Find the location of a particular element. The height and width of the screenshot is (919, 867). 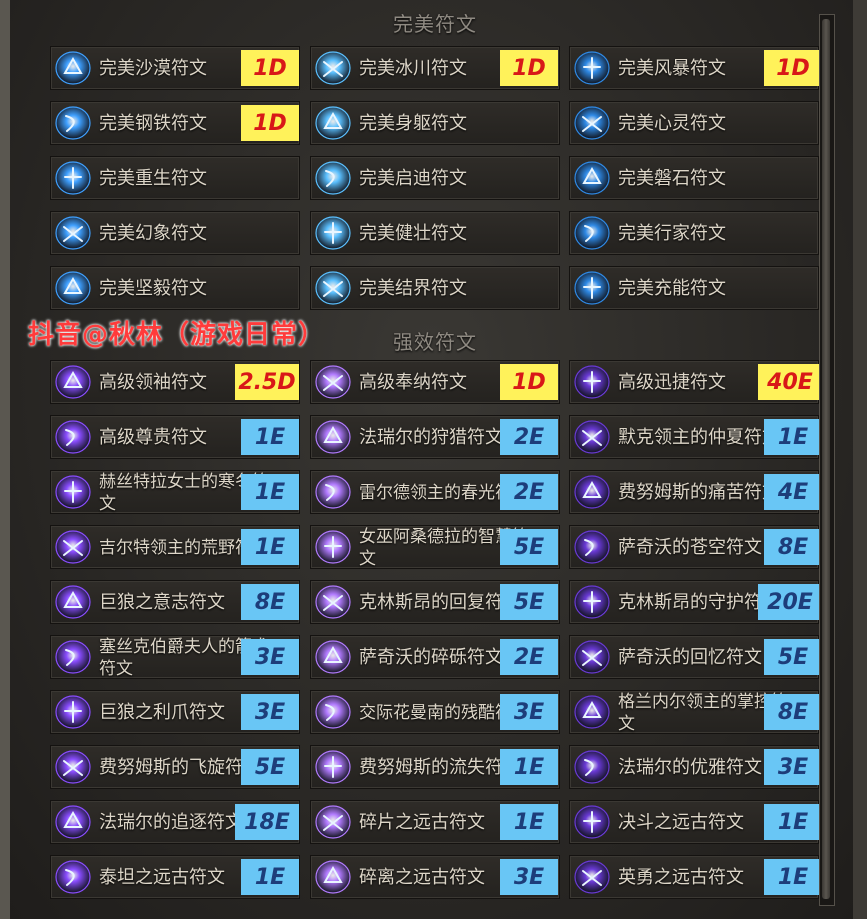

rune-slot: 完美幻象符文 is located at coordinates (175, 233).